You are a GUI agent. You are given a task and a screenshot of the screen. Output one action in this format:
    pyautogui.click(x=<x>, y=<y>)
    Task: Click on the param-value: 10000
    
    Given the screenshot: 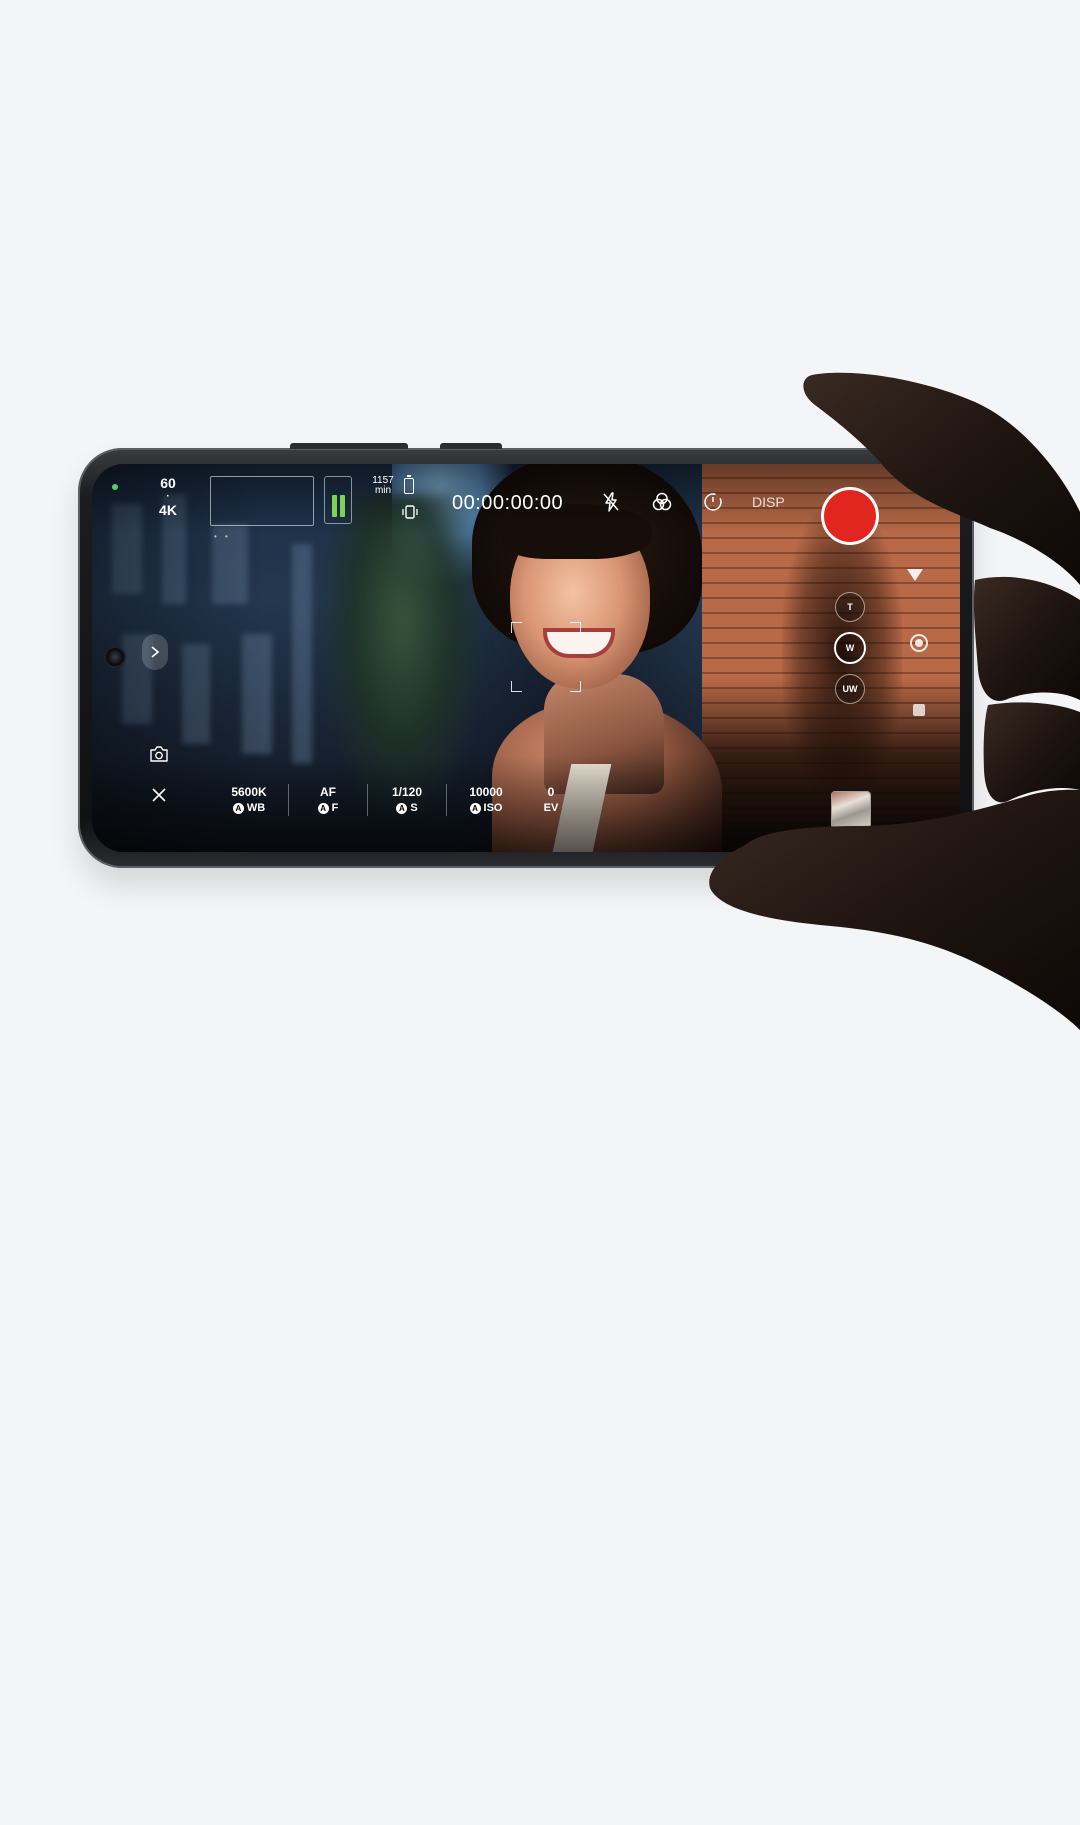 What is the action you would take?
    pyautogui.click(x=486, y=792)
    